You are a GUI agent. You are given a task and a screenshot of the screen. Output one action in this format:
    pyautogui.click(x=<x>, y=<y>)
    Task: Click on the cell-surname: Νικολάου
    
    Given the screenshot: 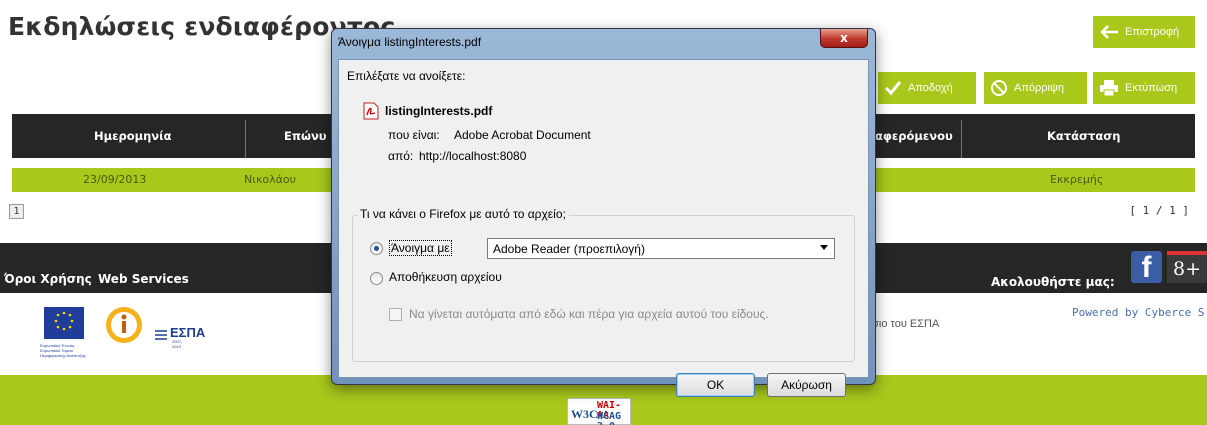 What is the action you would take?
    pyautogui.click(x=270, y=179)
    